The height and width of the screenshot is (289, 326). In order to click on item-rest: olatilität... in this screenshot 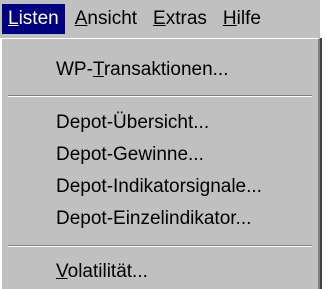, I will do `click(107, 271)`.